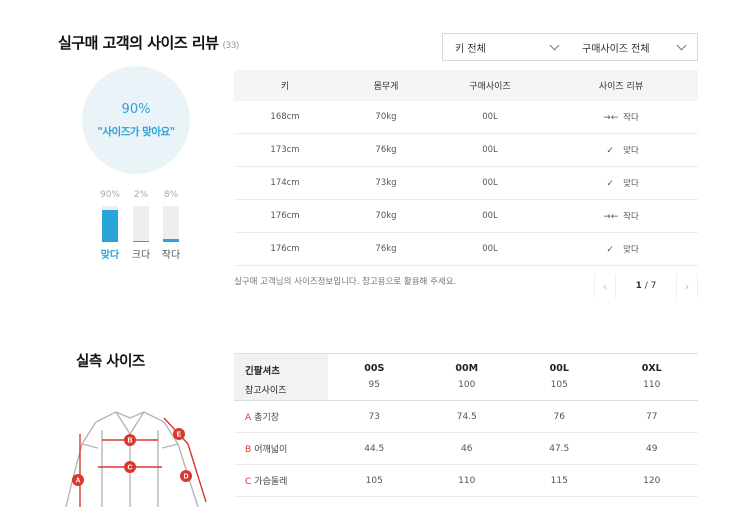 This screenshot has height=507, width=756. Describe the element at coordinates (171, 240) in the screenshot. I see `bar-fill` at that location.